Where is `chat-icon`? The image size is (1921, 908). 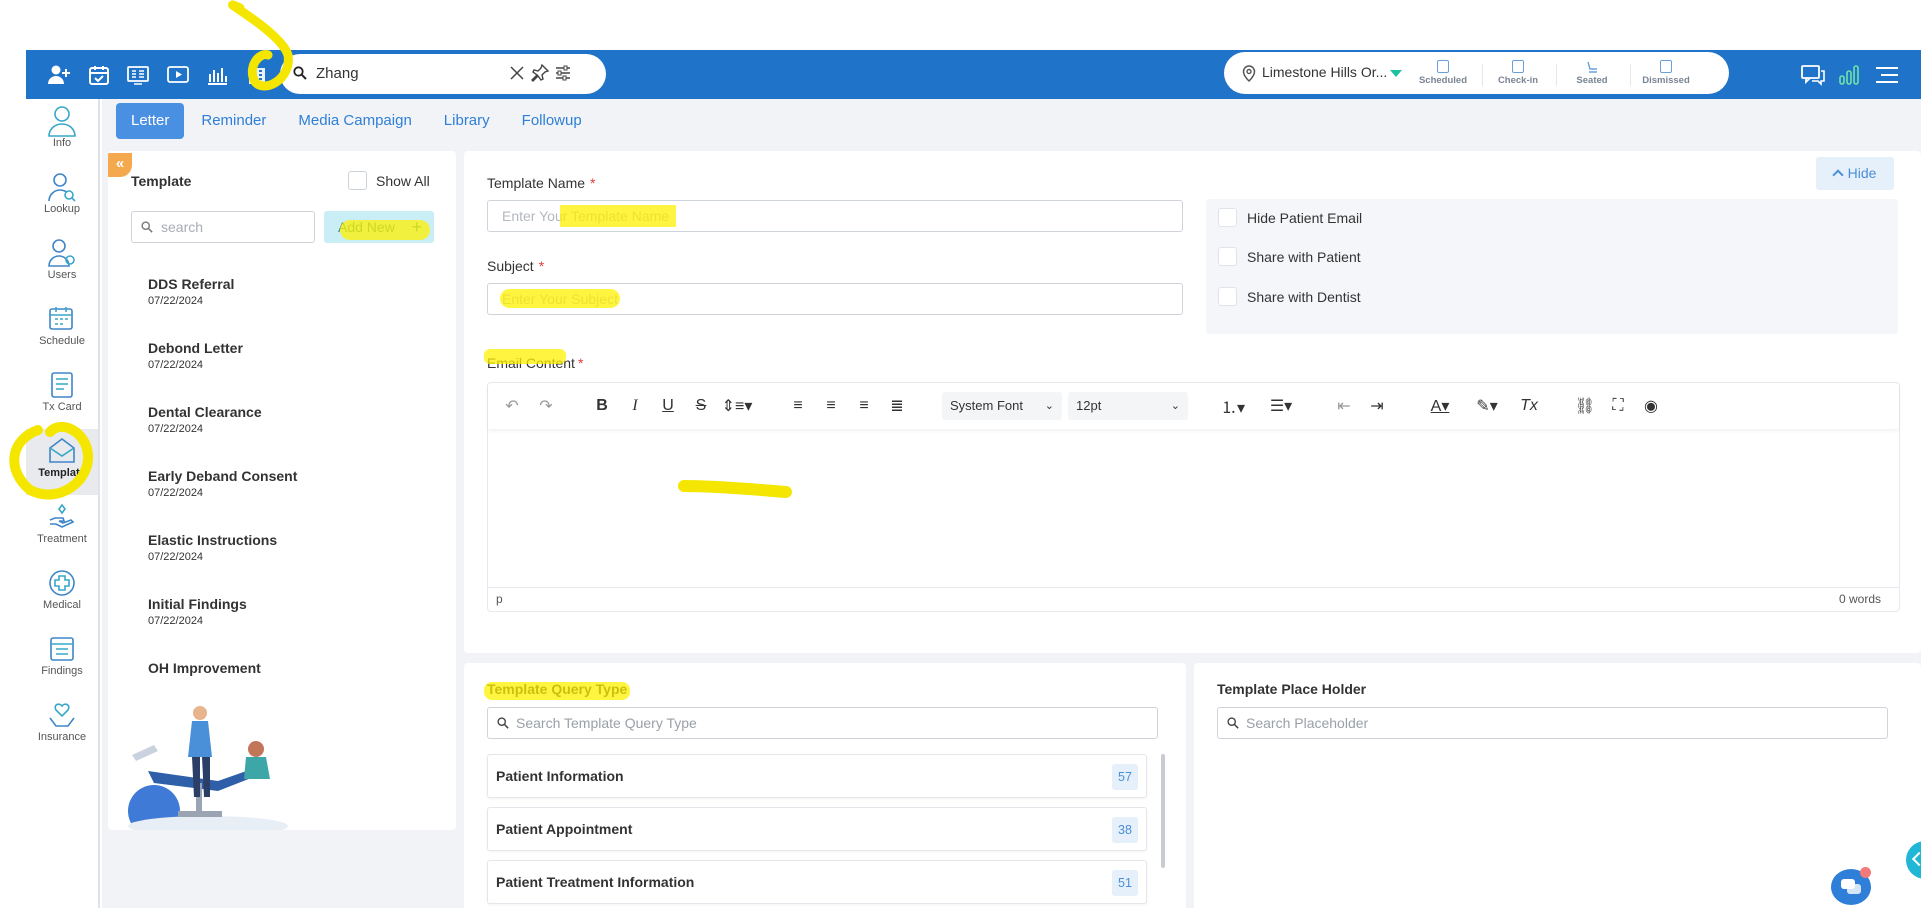 chat-icon is located at coordinates (1813, 75).